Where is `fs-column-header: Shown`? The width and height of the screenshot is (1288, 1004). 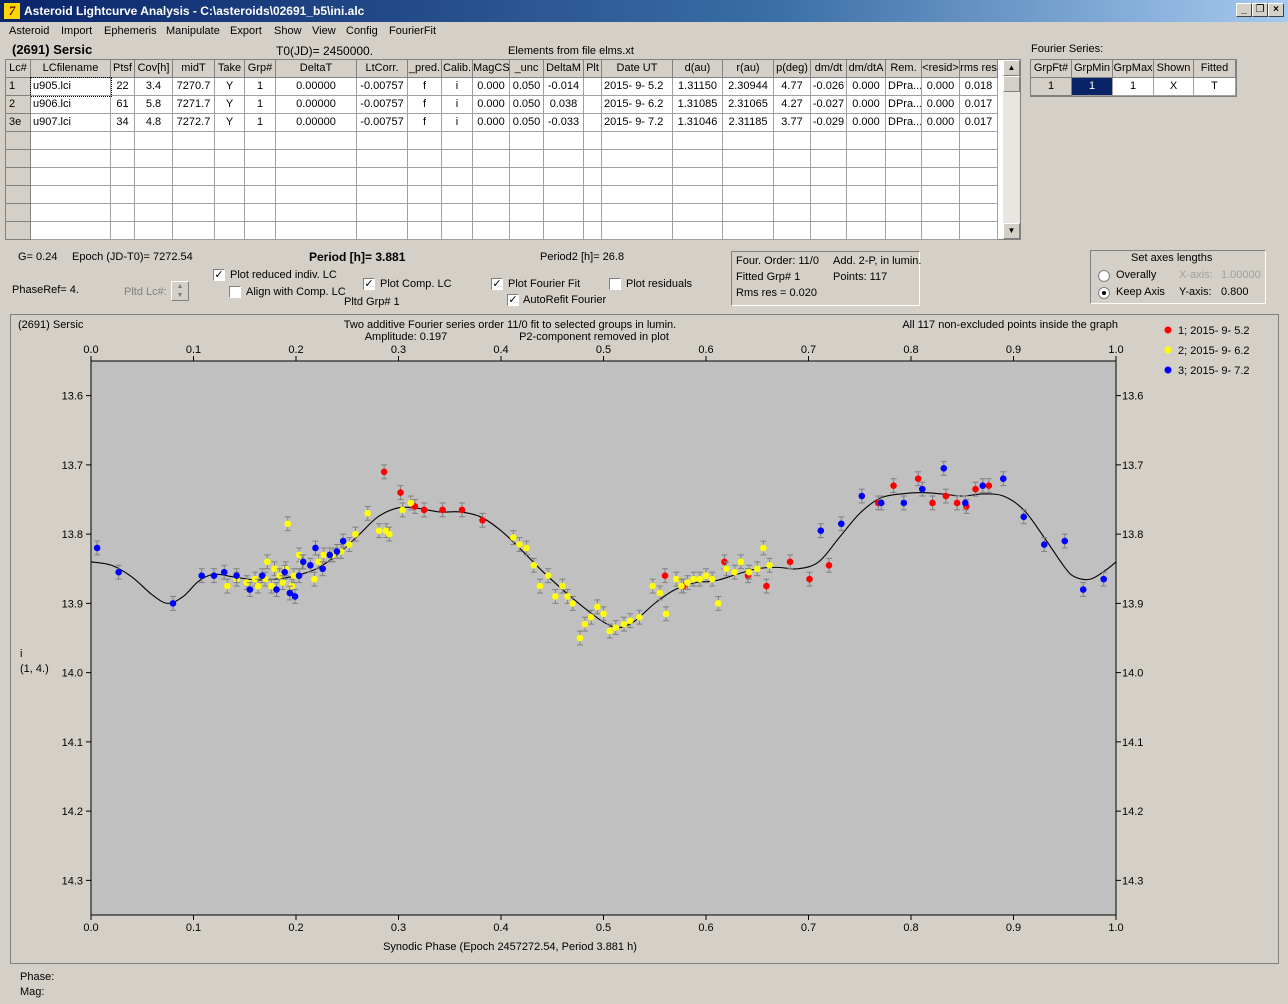
fs-column-header: Shown is located at coordinates (1174, 69).